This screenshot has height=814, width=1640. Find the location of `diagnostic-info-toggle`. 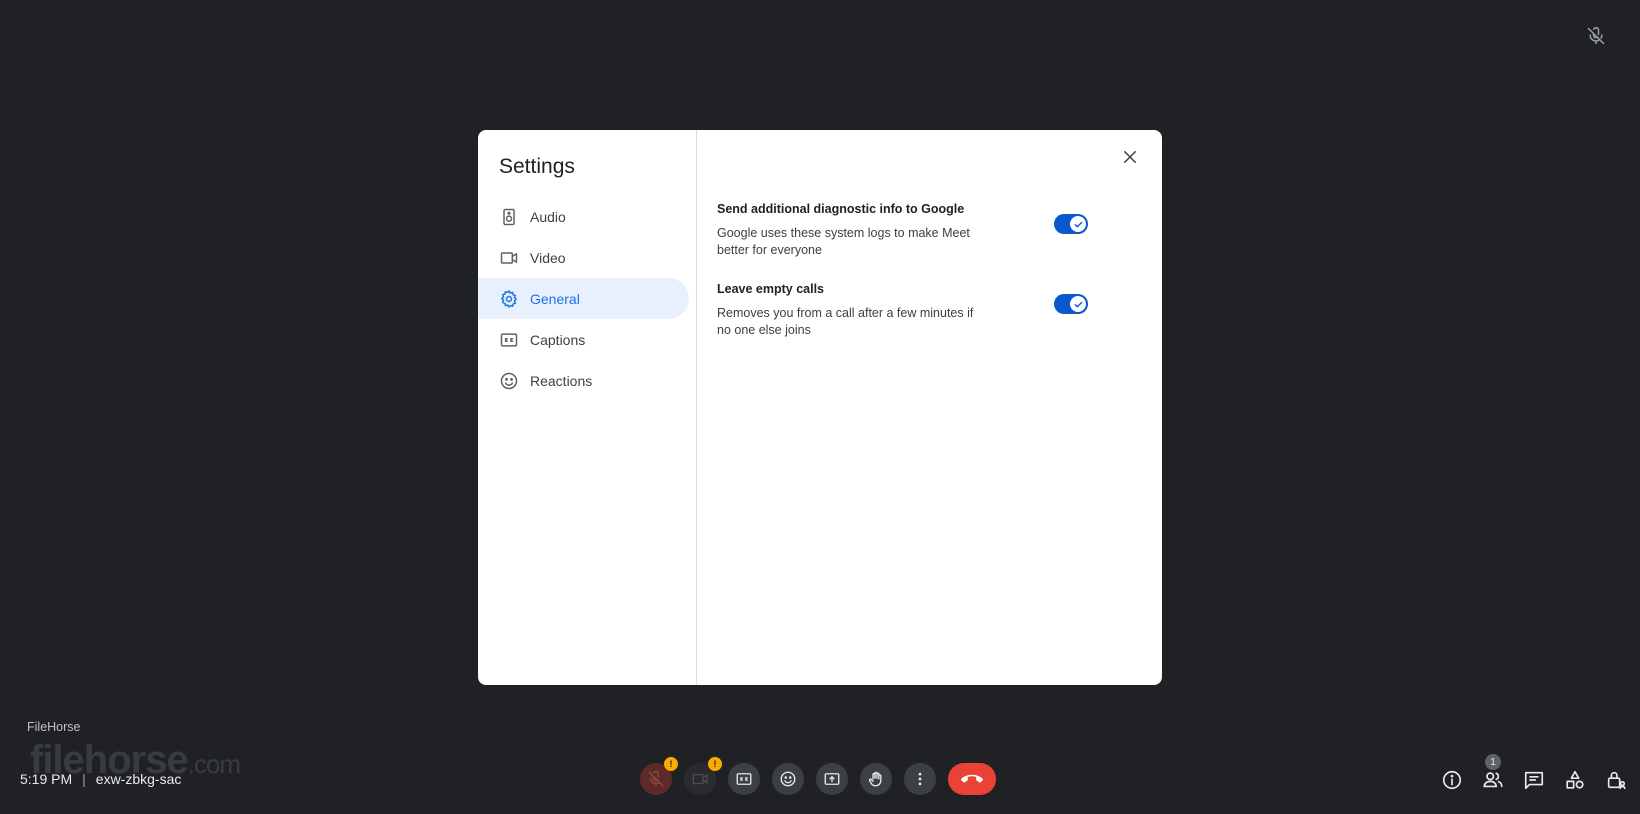

diagnostic-info-toggle is located at coordinates (1071, 224).